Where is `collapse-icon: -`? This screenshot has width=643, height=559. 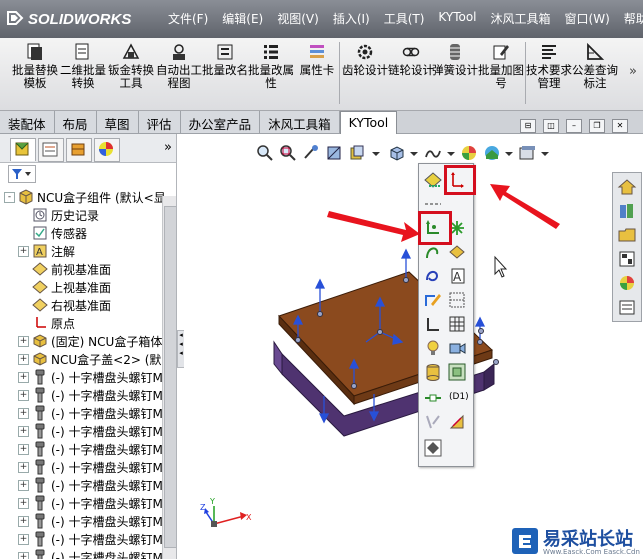
collapse-icon: - is located at coordinates (9, 197).